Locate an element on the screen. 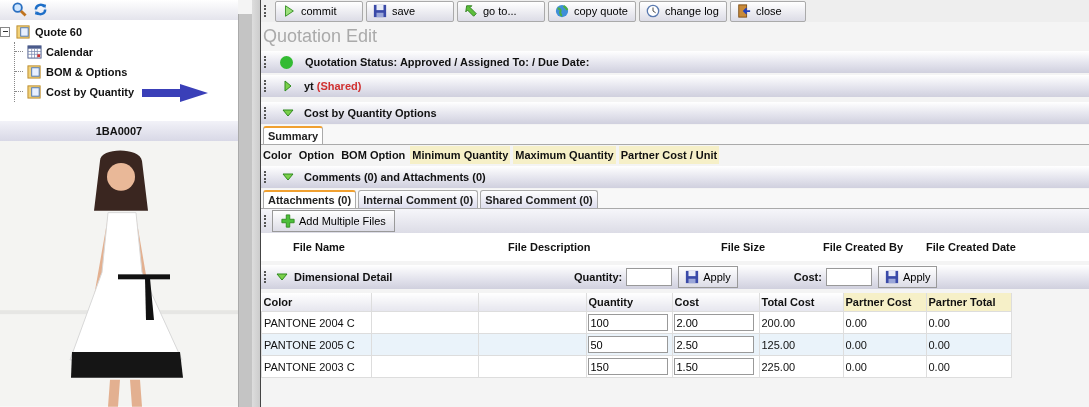 Image resolution: width=1089 pixels, height=407 pixels. field-label: Cost: is located at coordinates (807, 277).